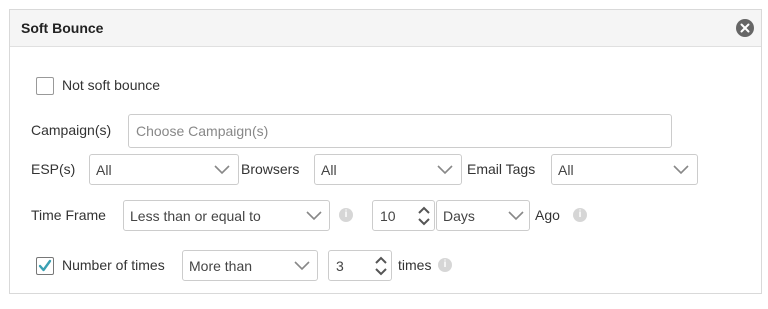  I want to click on number-of-times-amount-value: 3, so click(340, 265).